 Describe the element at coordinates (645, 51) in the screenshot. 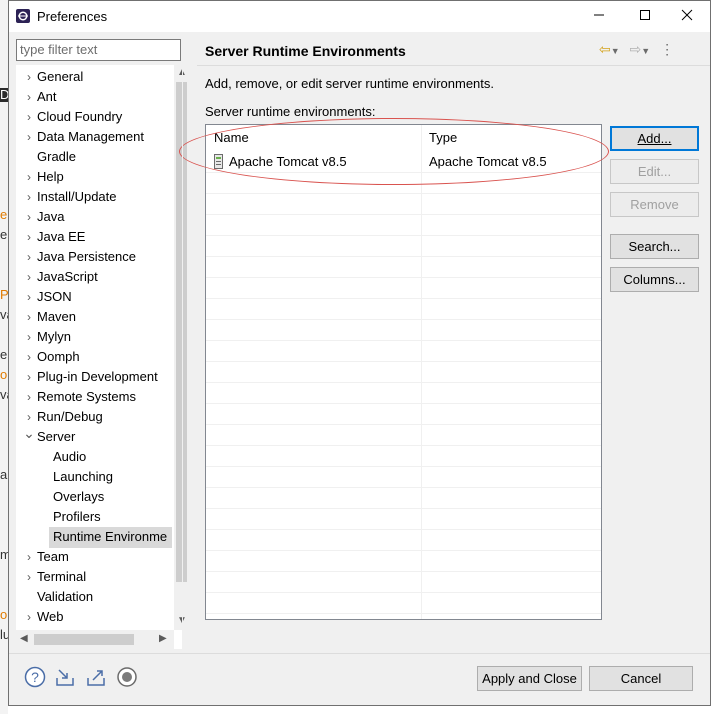

I see `forward-menu-icon: ▼` at that location.